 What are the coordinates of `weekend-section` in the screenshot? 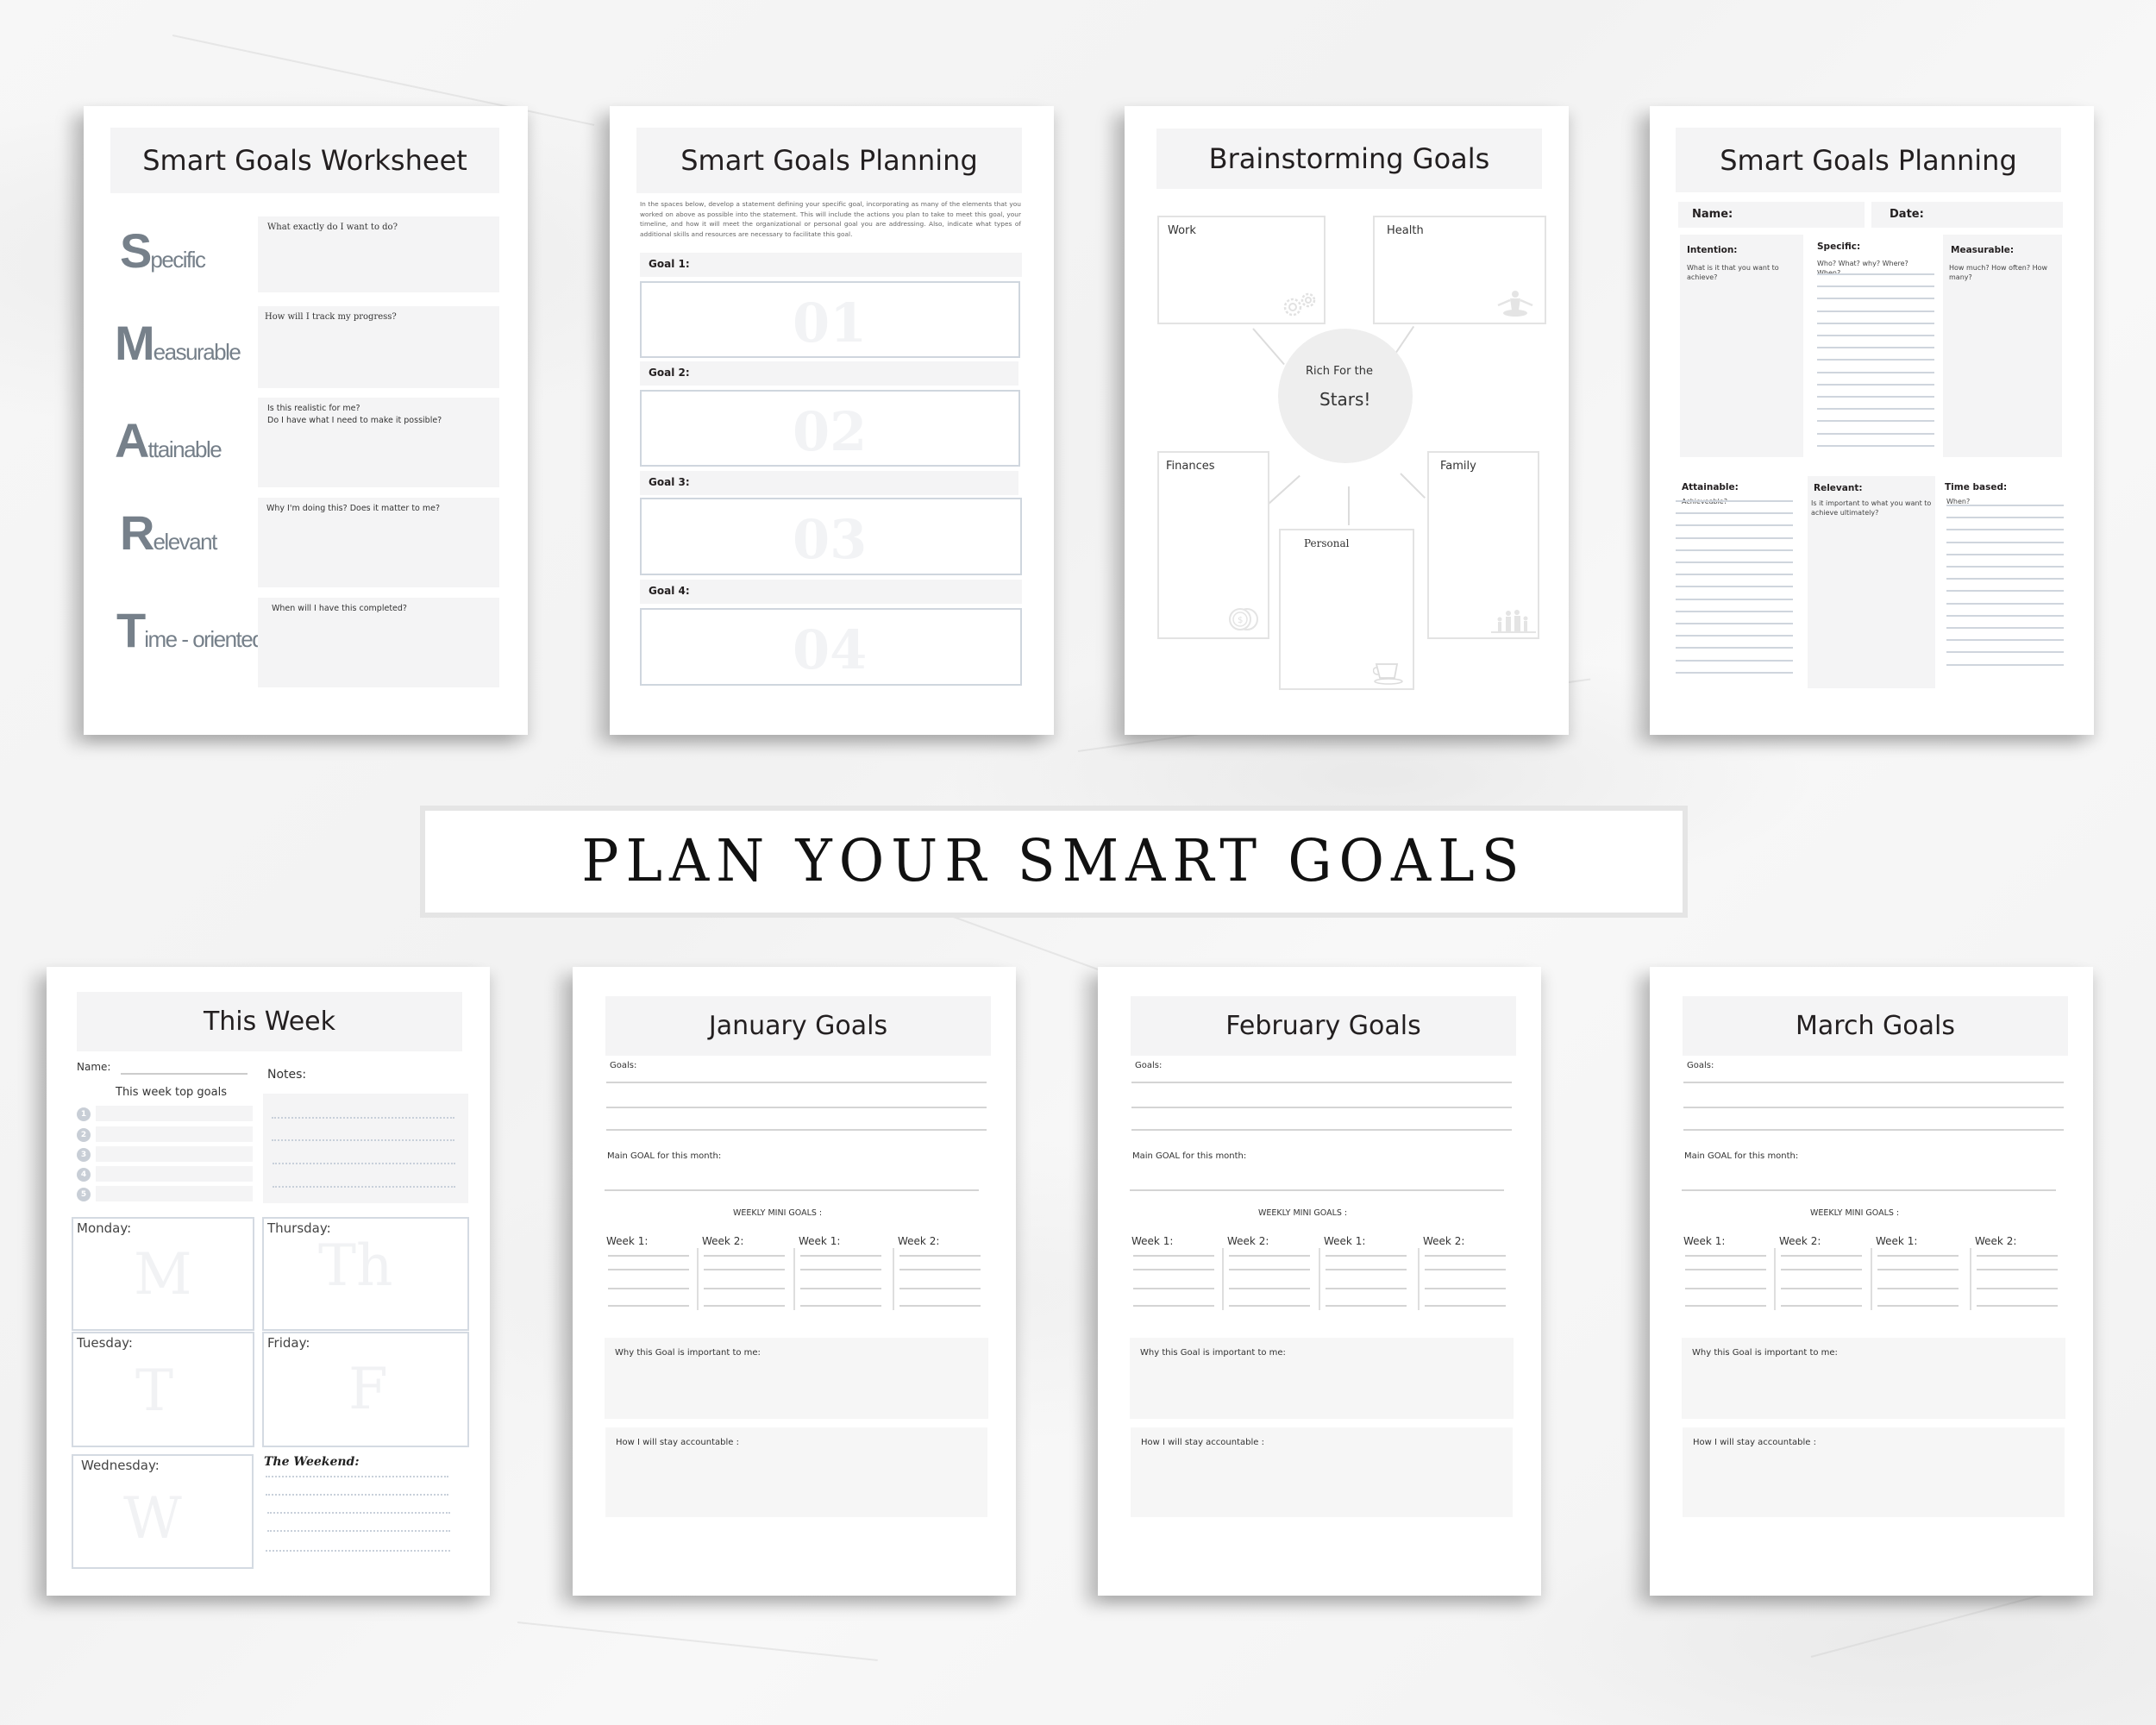 It's located at (358, 1519).